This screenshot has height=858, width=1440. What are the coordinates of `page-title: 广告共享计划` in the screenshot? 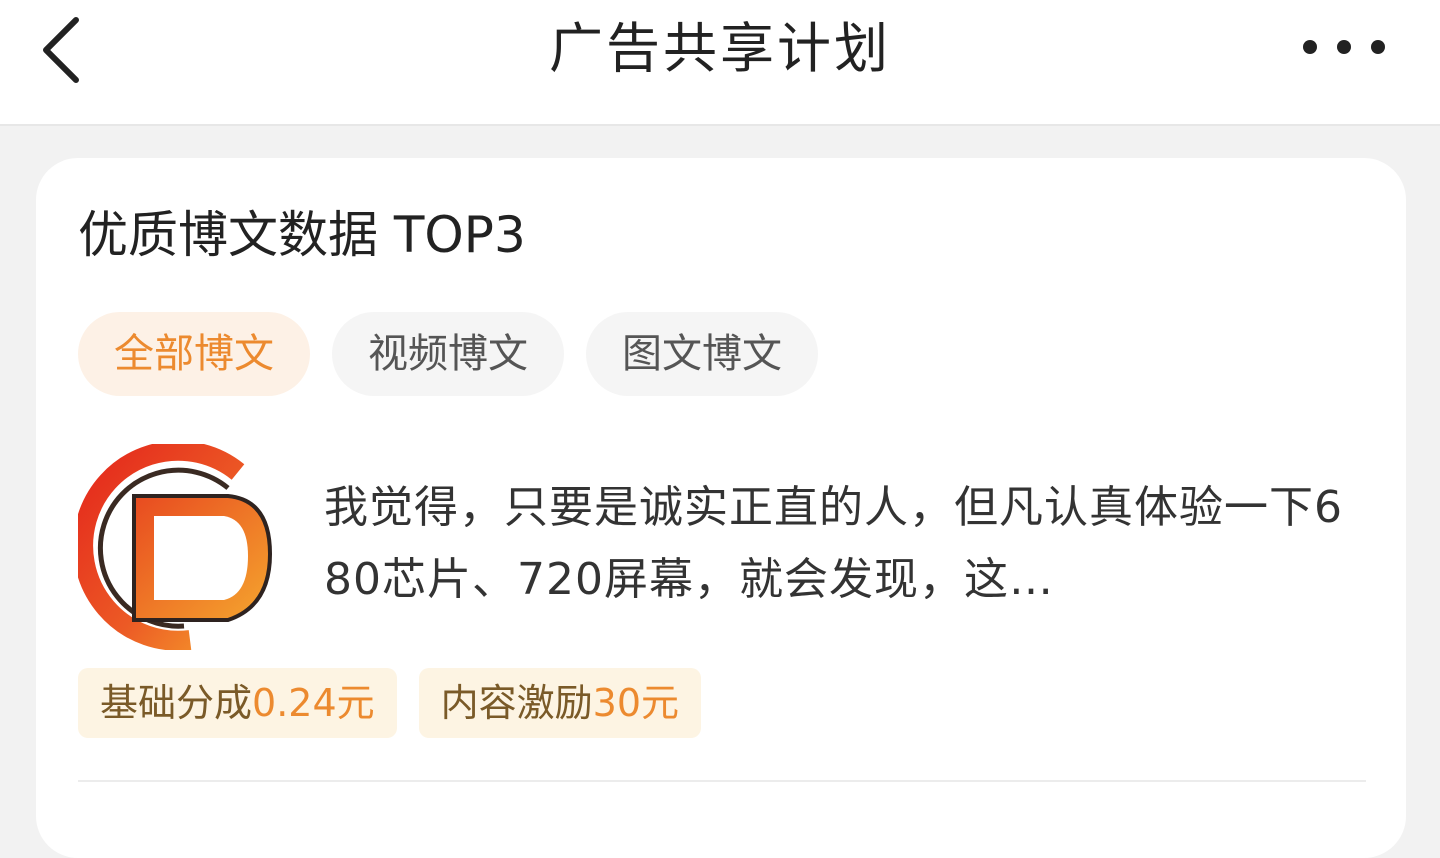 It's located at (720, 48).